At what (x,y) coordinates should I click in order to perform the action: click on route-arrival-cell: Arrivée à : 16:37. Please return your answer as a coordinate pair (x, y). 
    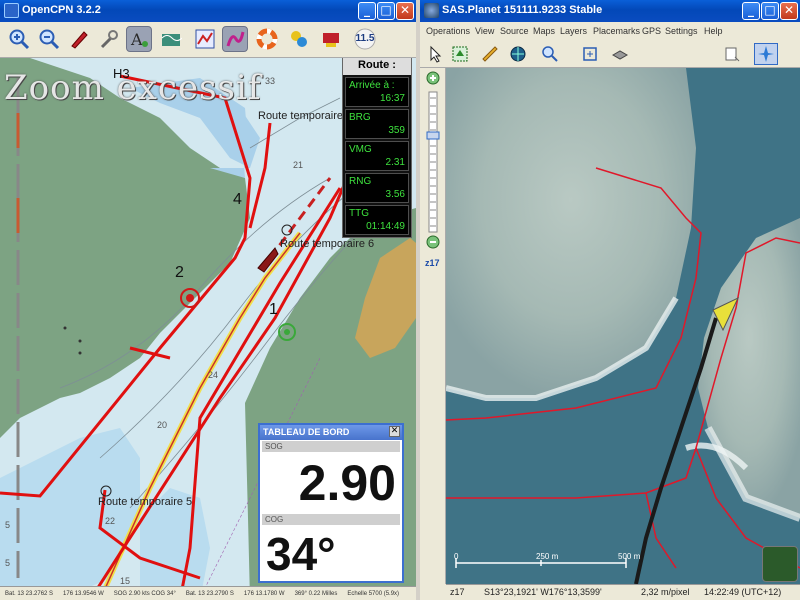
    Looking at the image, I should click on (377, 92).